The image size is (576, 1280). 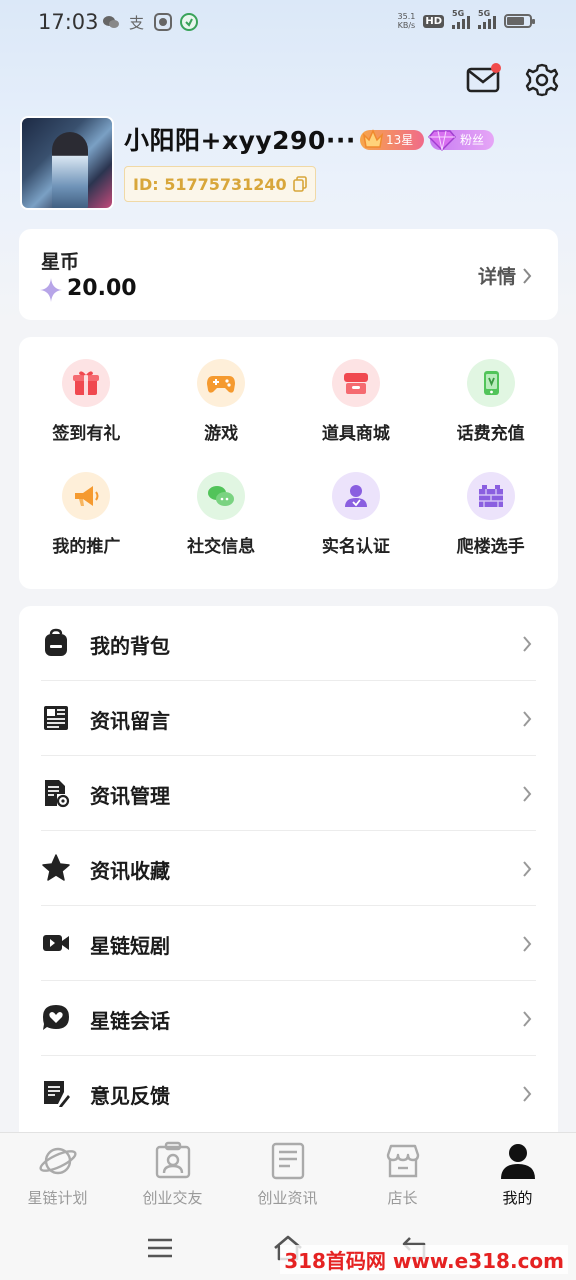 What do you see at coordinates (406, 25) in the screenshot?
I see `net-speed-unit: KB/s` at bounding box center [406, 25].